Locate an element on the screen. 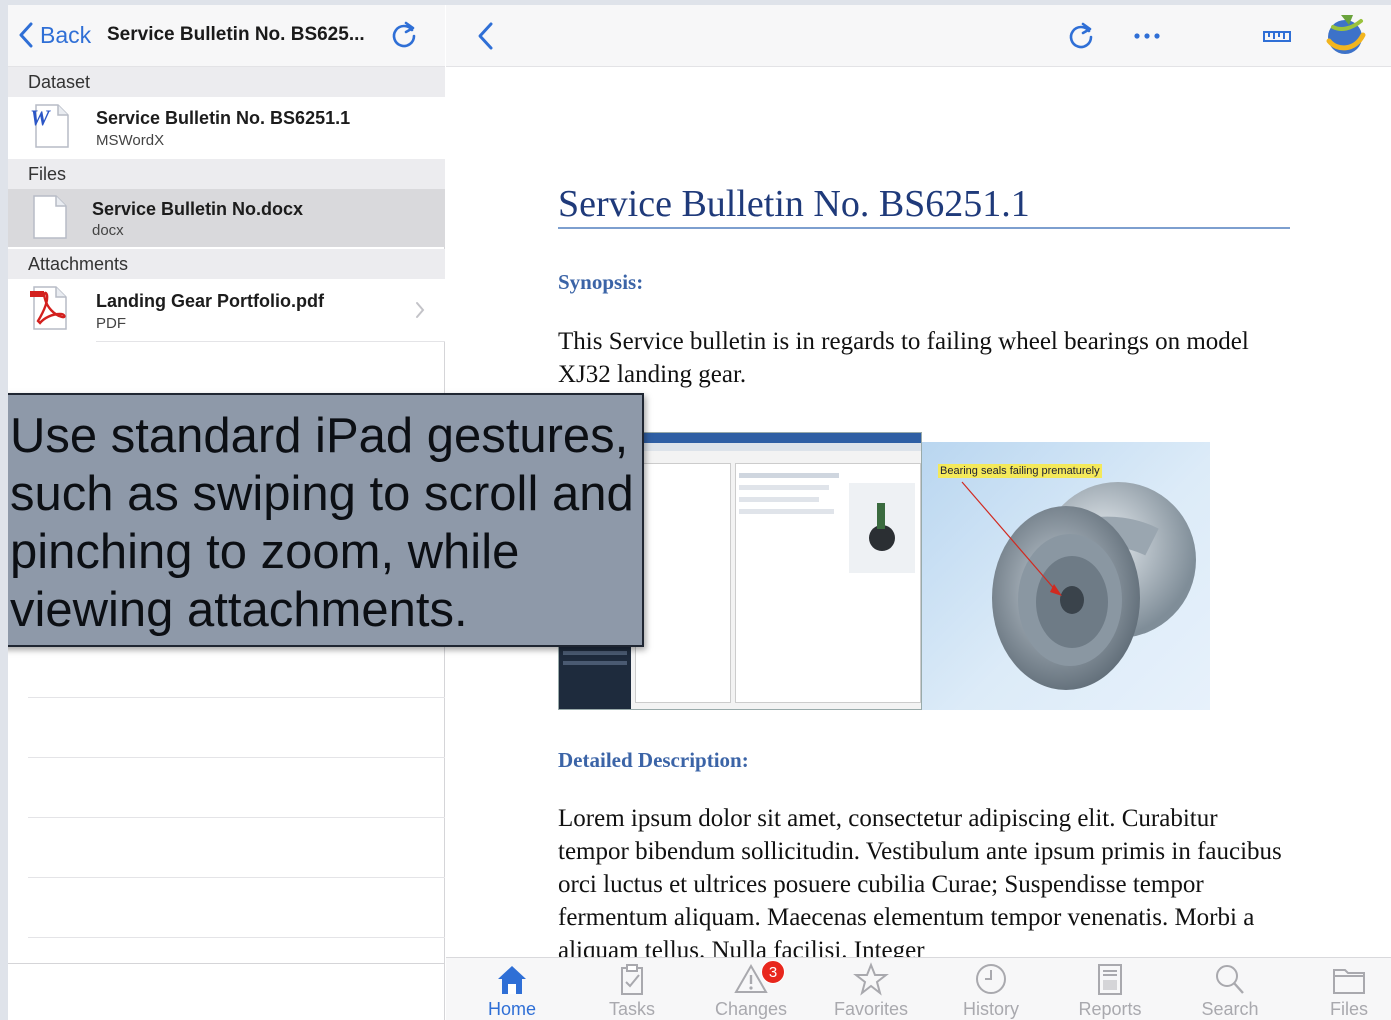  search-icon is located at coordinates (1230, 979).